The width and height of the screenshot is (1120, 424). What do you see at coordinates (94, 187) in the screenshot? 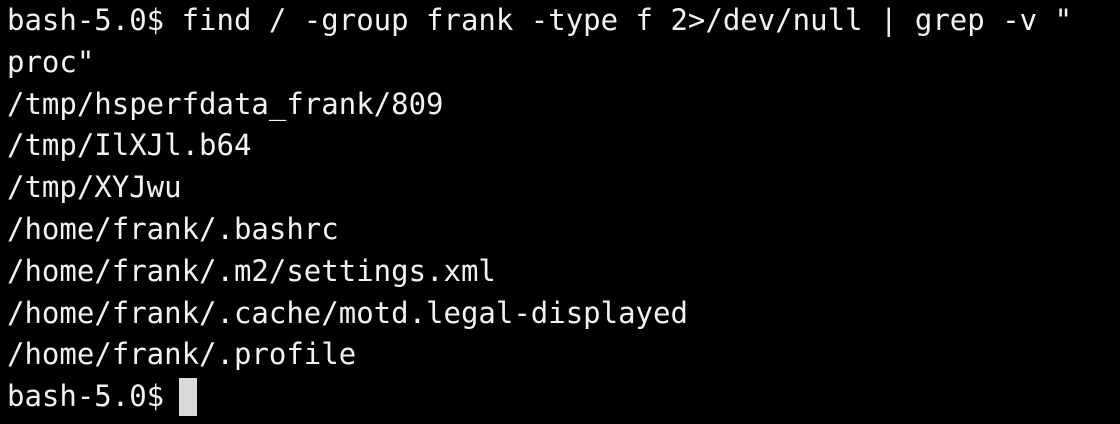
I see `output-line: /tmp/XYJwu` at bounding box center [94, 187].